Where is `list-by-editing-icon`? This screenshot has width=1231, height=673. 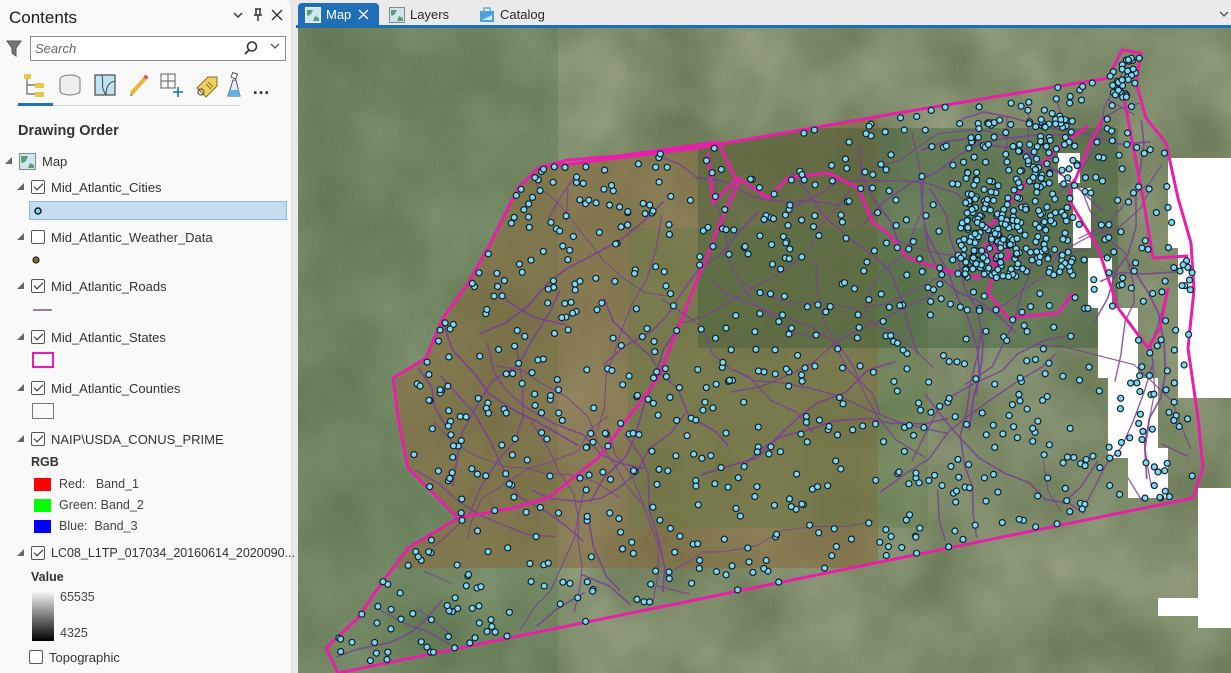
list-by-editing-icon is located at coordinates (139, 85).